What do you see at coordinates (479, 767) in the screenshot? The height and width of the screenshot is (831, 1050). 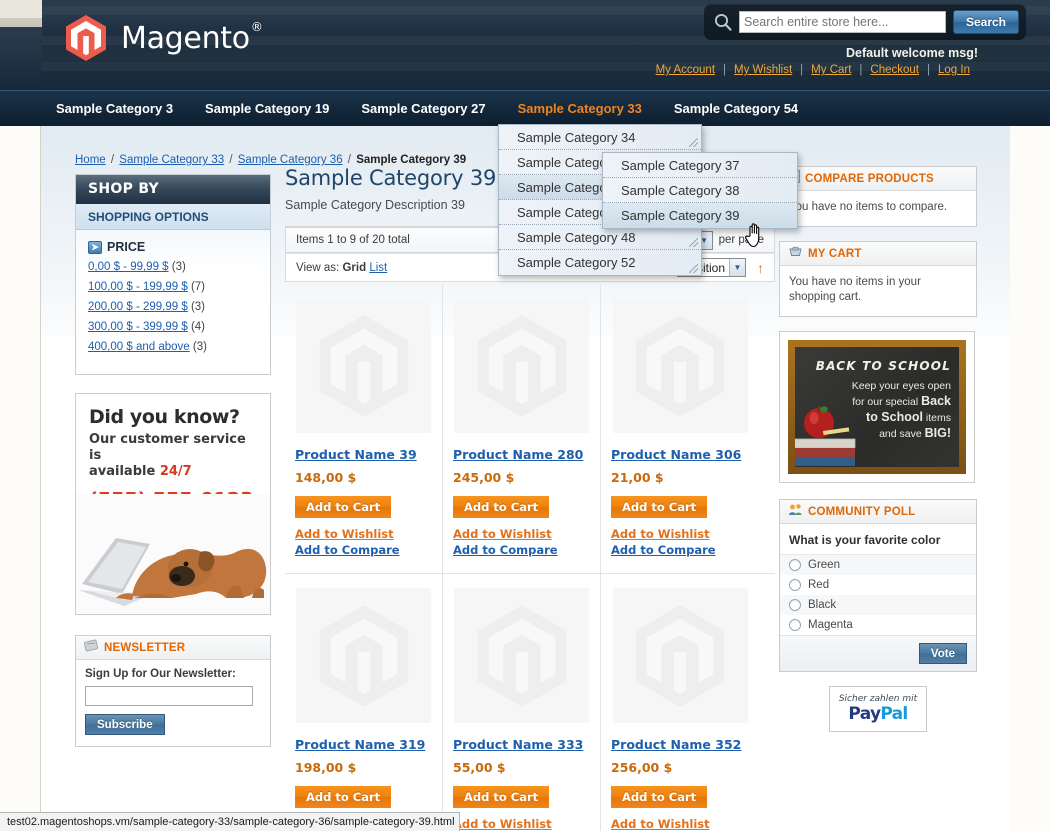 I see `product-price: 55,00 $` at bounding box center [479, 767].